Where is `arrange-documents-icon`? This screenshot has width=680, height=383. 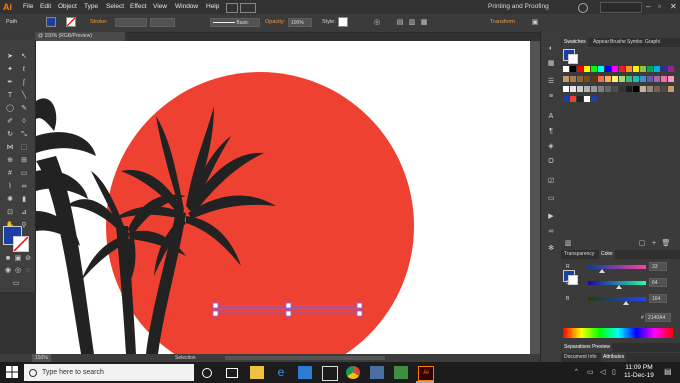 arrange-documents-icon is located at coordinates (248, 8).